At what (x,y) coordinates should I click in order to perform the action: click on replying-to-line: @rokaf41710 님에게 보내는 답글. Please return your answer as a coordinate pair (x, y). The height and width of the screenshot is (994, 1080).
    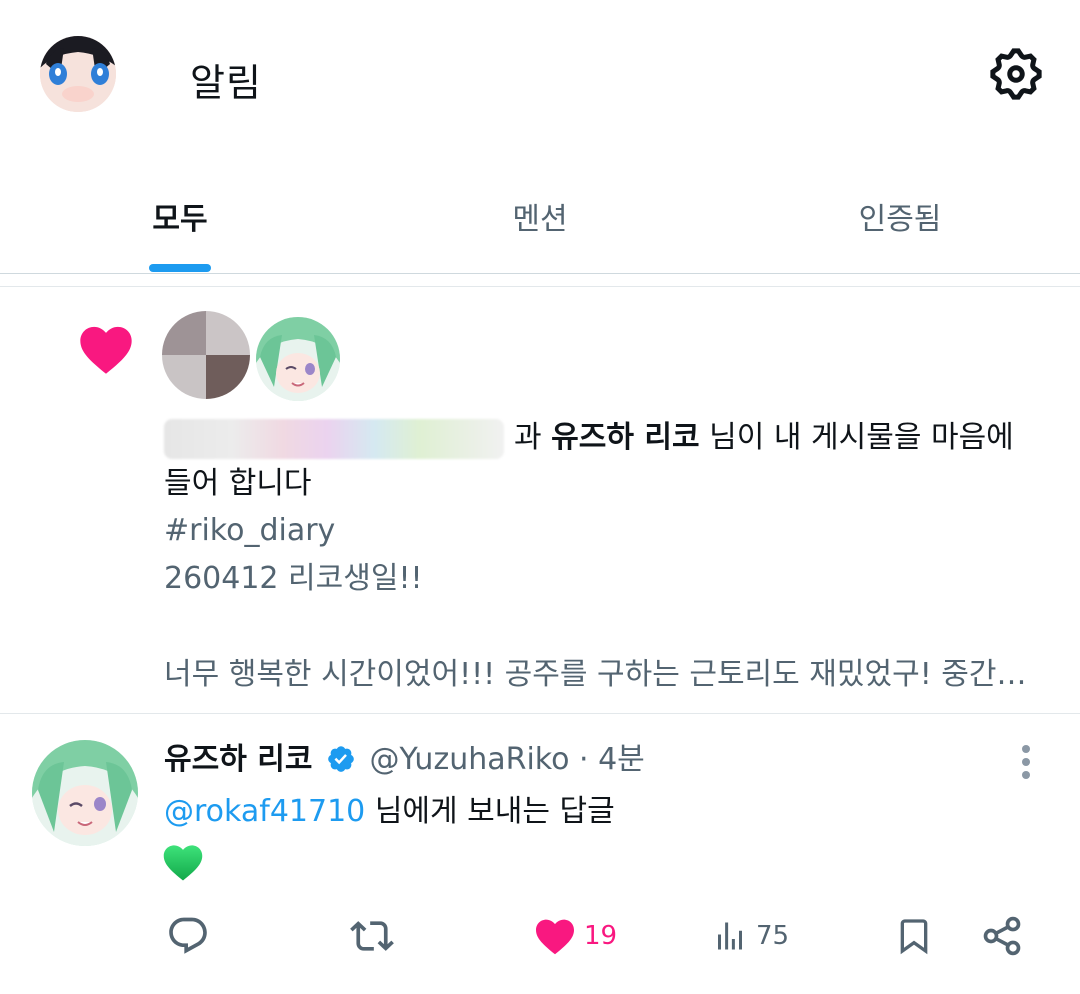
    Looking at the image, I should click on (389, 812).